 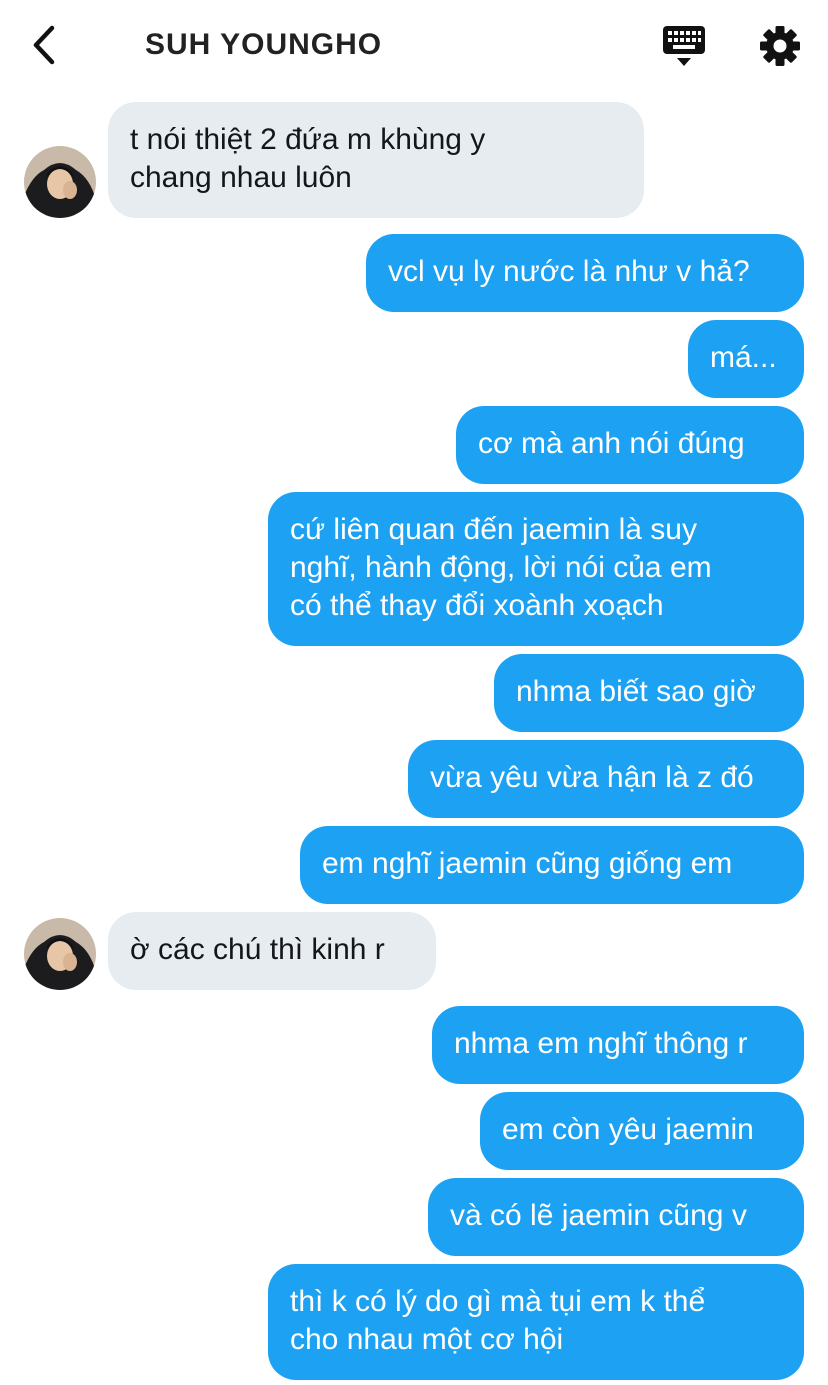 I want to click on message-line: chang nhau luôn, so click(x=241, y=177).